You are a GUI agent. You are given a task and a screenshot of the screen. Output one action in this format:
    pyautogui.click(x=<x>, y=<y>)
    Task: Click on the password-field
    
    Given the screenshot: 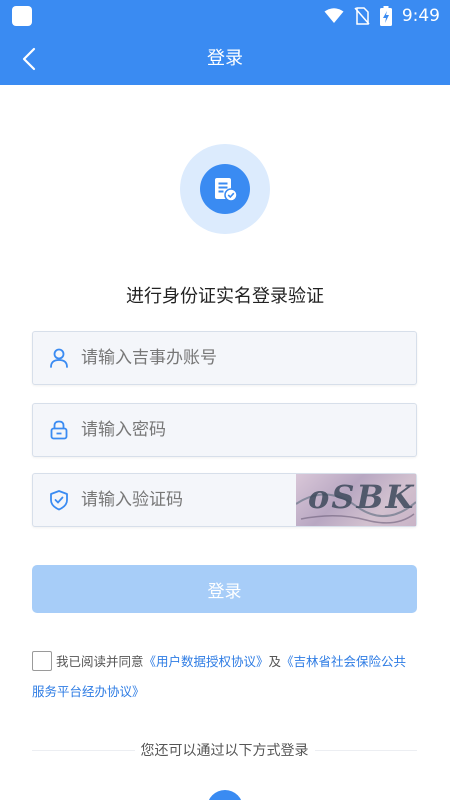 What is the action you would take?
    pyautogui.click(x=224, y=430)
    